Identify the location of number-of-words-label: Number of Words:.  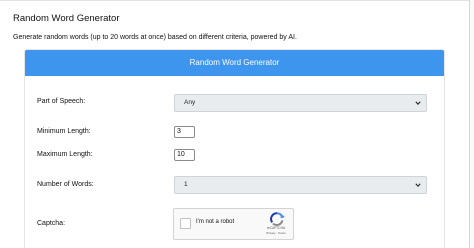
(65, 184).